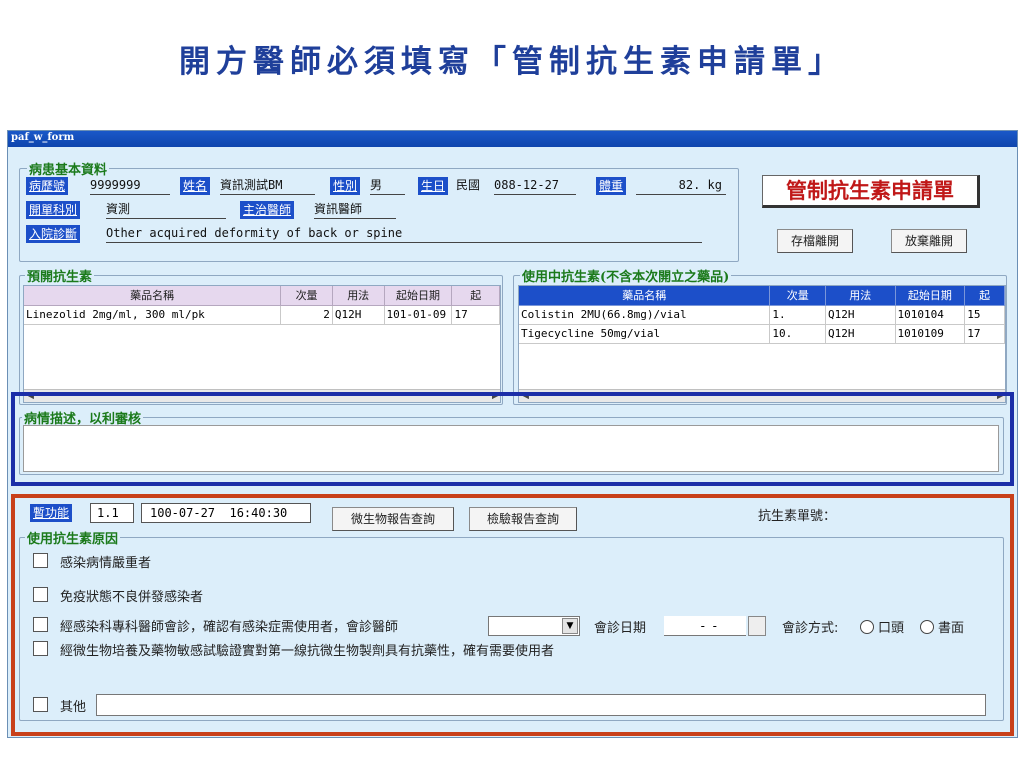  What do you see at coordinates (166, 210) in the screenshot?
I see `dept-field: 資測` at bounding box center [166, 210].